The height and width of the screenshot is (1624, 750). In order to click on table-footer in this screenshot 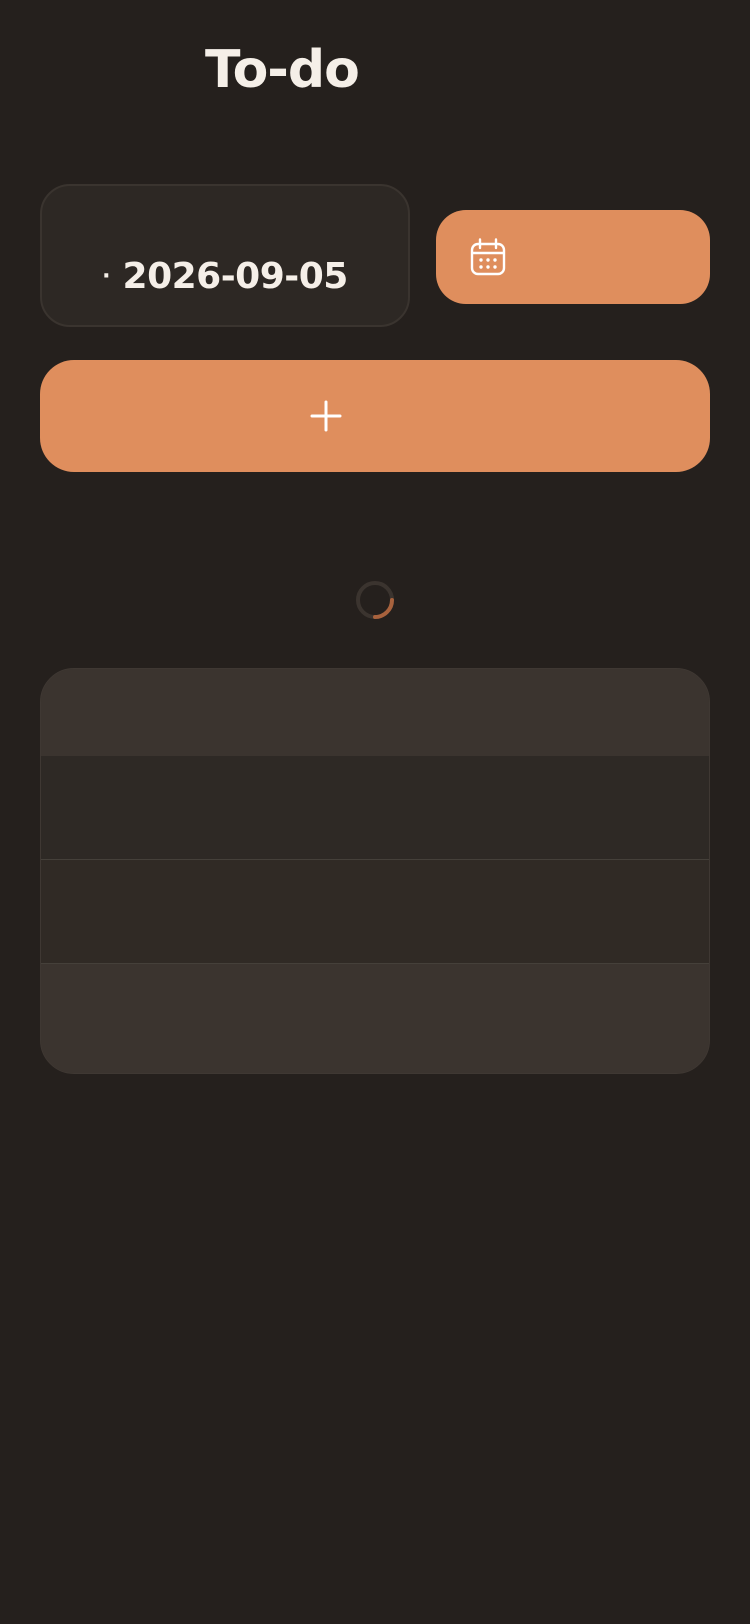, I will do `click(375, 1018)`.